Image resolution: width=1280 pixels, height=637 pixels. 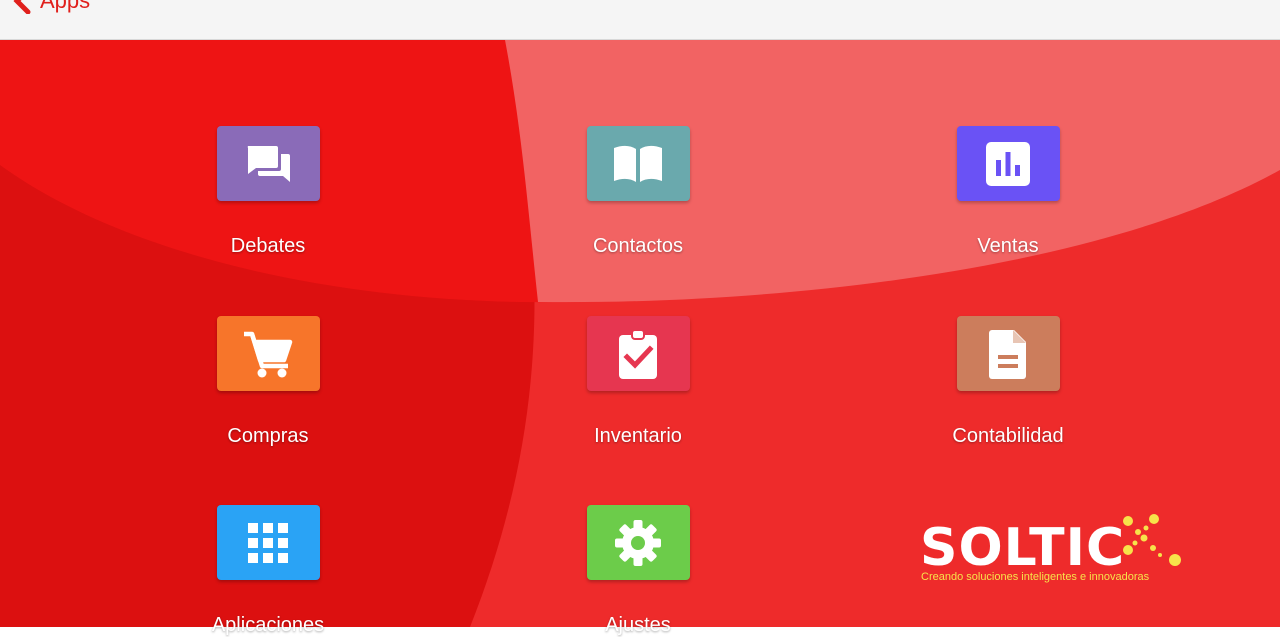 I want to click on gear-icon, so click(x=638, y=542).